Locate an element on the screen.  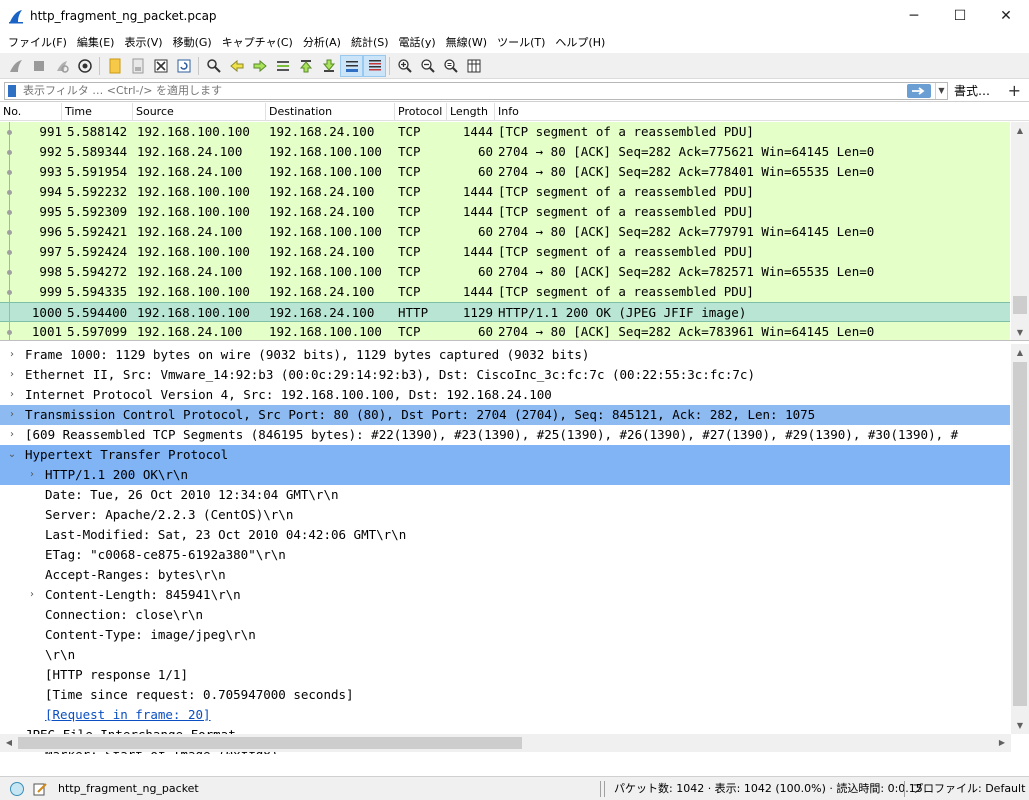
detail-link: [Request in frame: 20] is located at coordinates (128, 715).